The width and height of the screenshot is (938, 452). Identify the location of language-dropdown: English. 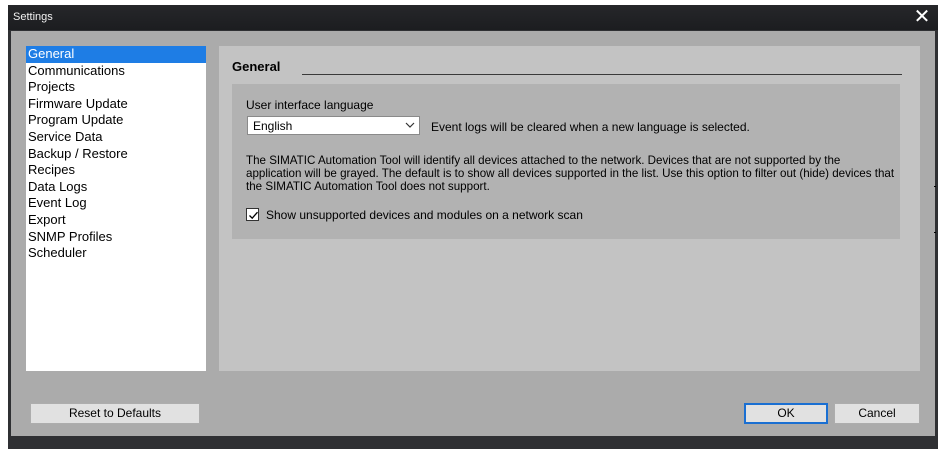
(333, 125).